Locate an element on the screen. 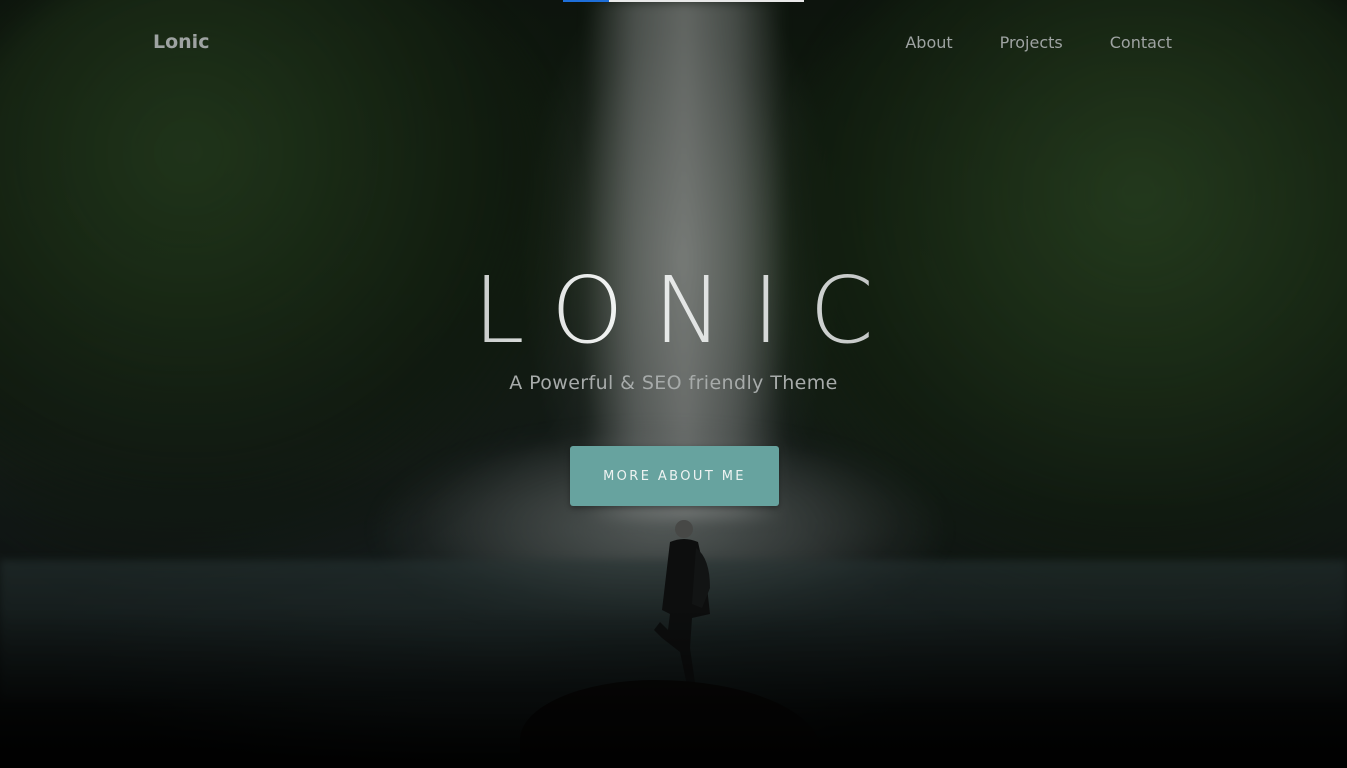 The height and width of the screenshot is (768, 1347). nav-link-contact: Contact is located at coordinates (1141, 42).